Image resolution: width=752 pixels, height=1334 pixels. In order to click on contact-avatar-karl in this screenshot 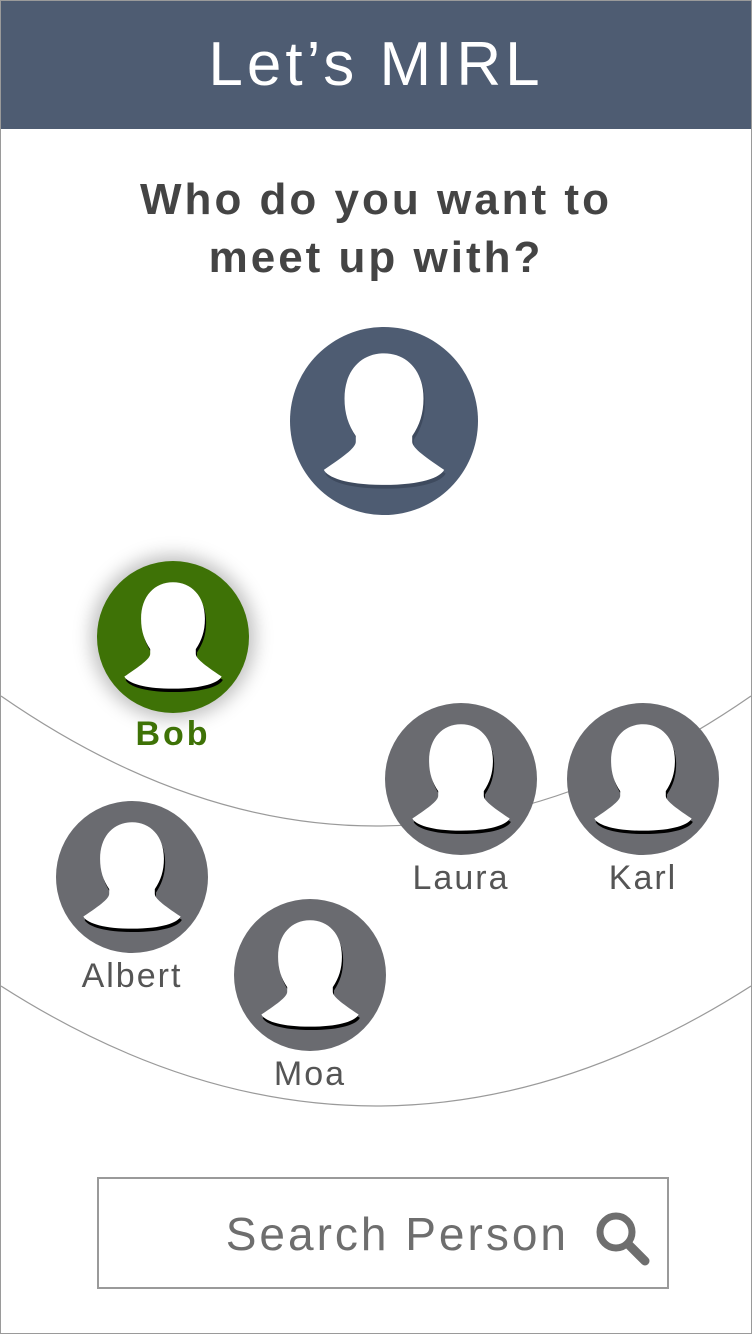, I will do `click(643, 779)`.